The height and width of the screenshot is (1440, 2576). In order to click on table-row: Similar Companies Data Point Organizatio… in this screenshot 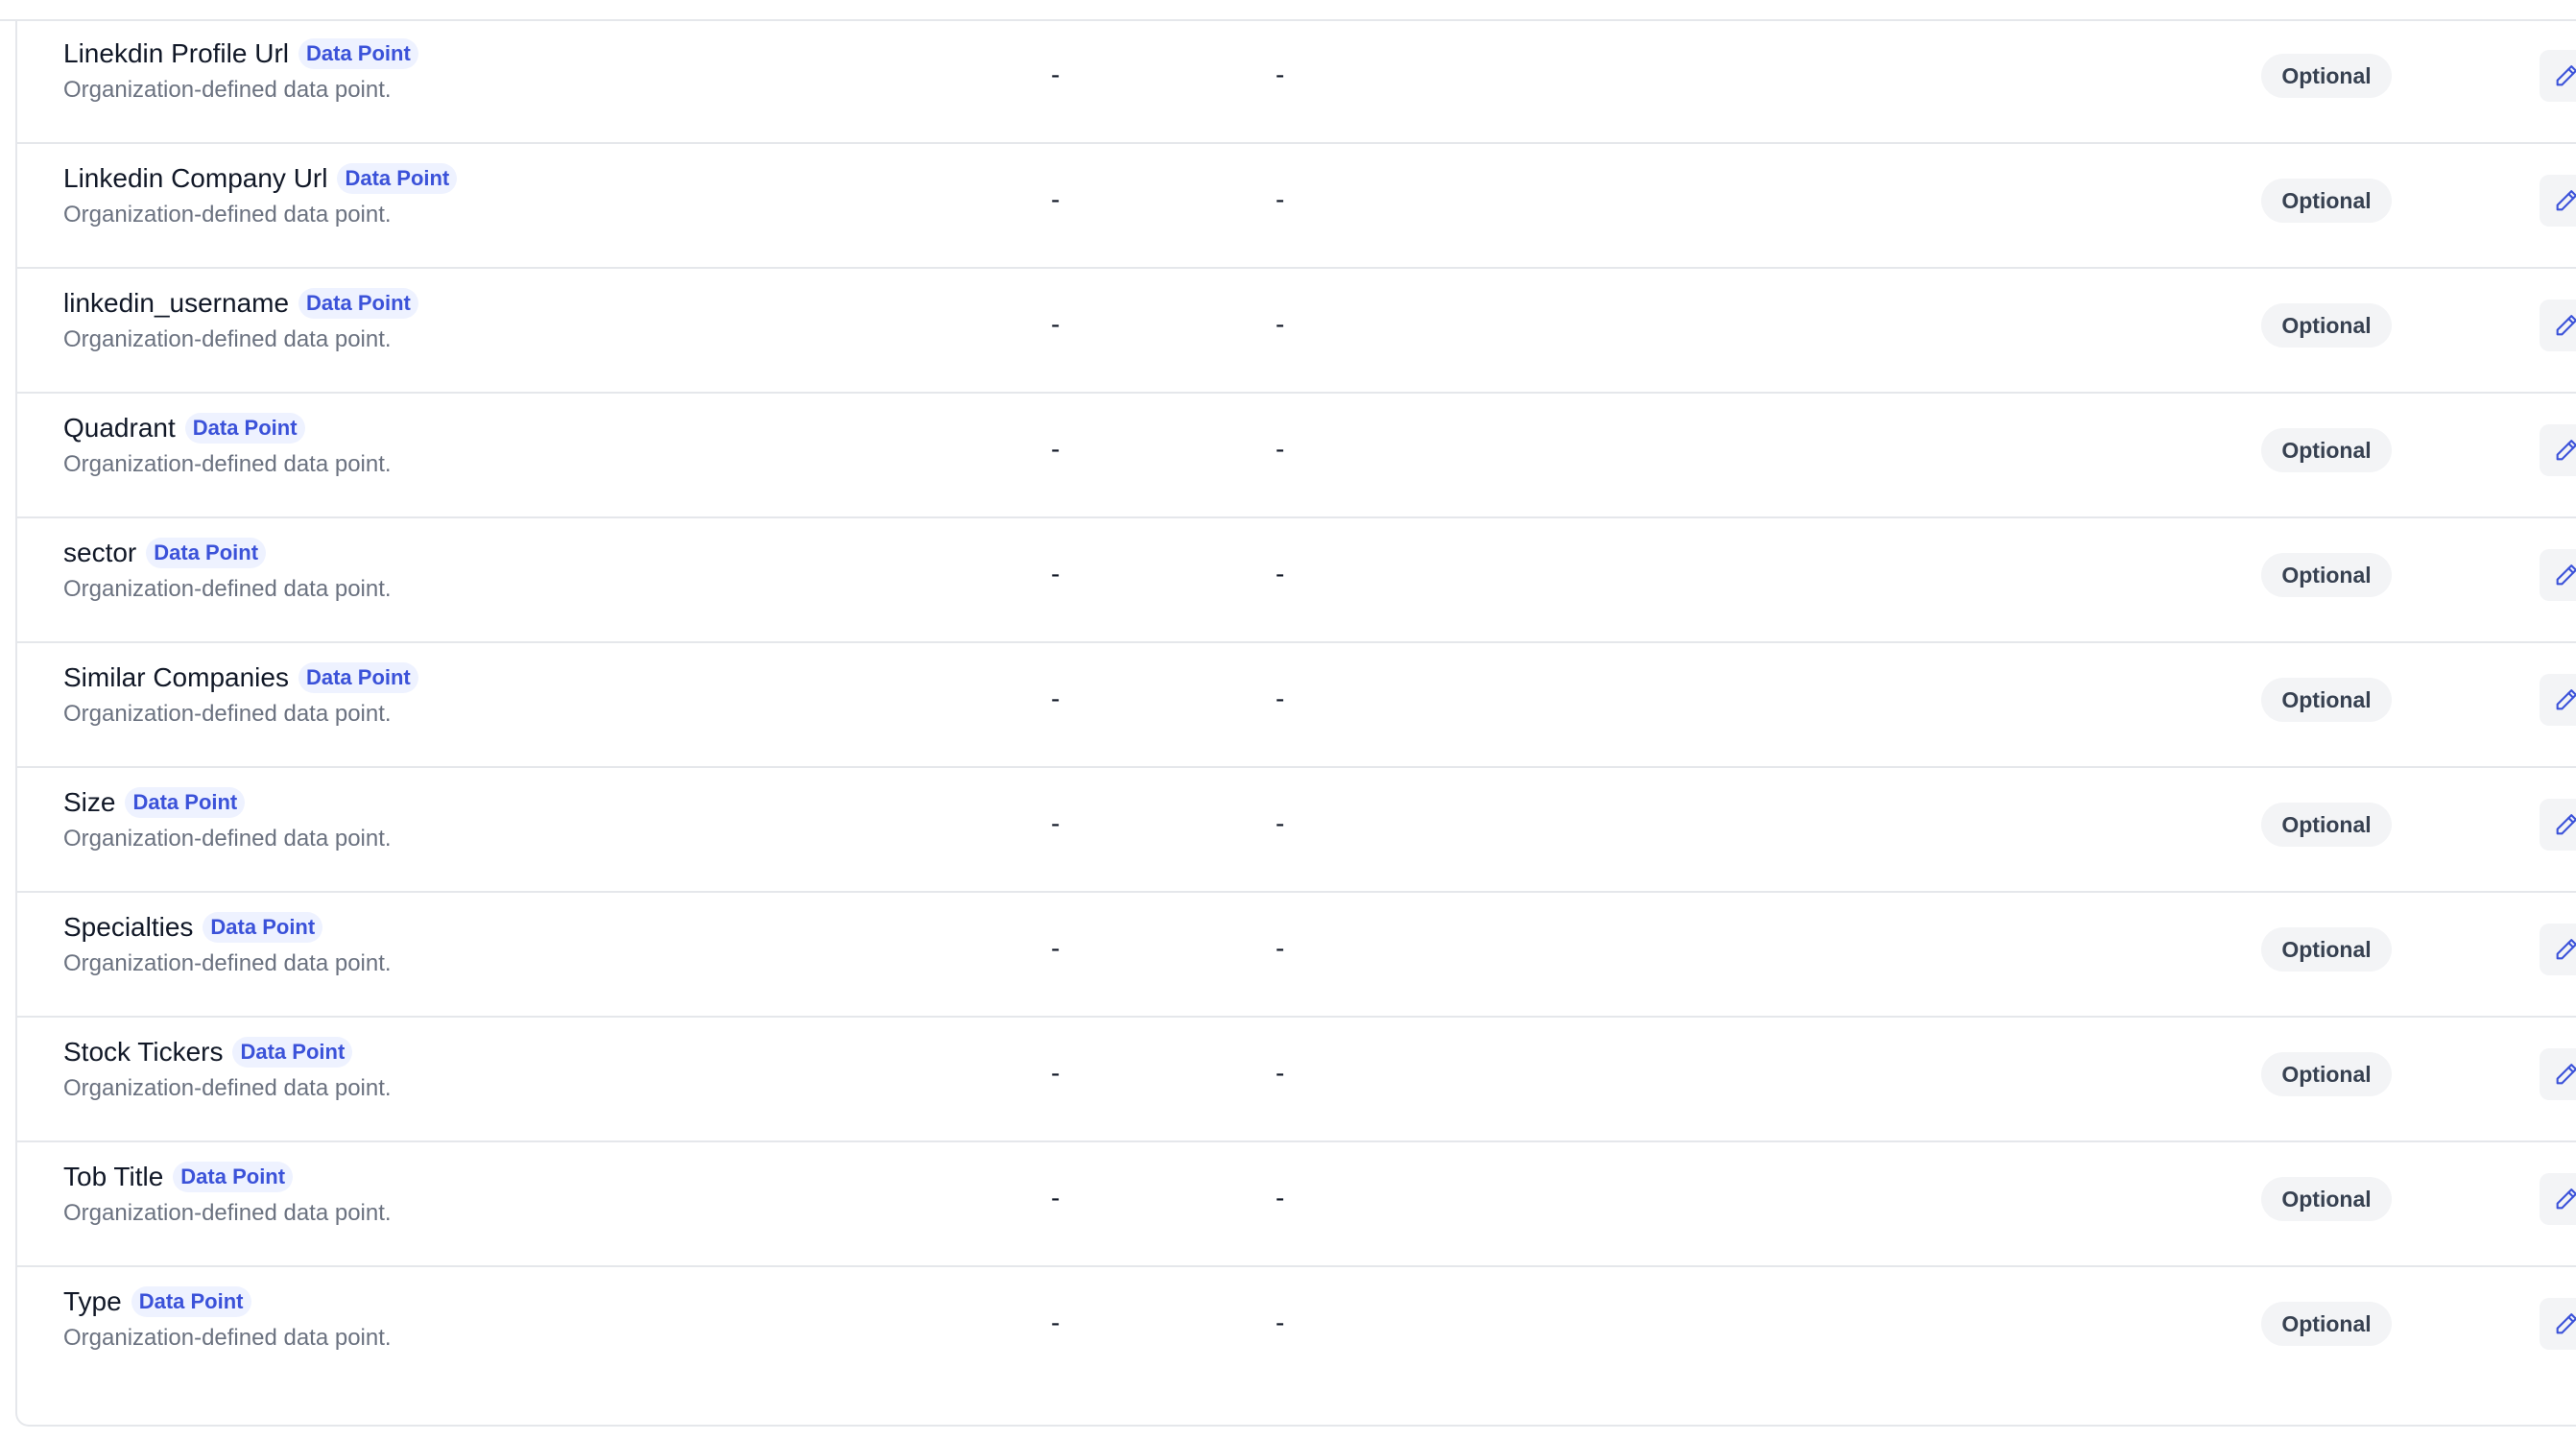, I will do `click(1296, 705)`.